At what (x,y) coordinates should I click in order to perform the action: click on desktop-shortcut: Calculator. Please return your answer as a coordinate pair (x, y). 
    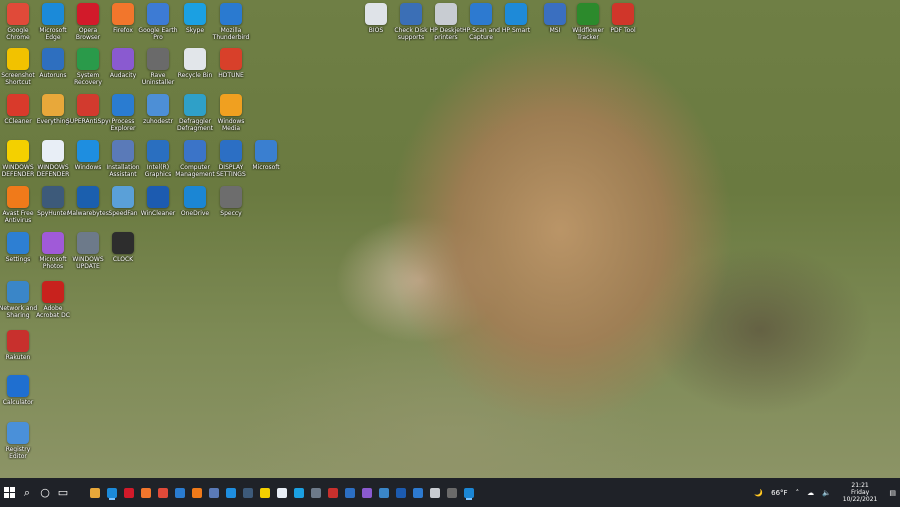
    Looking at the image, I should click on (18, 390).